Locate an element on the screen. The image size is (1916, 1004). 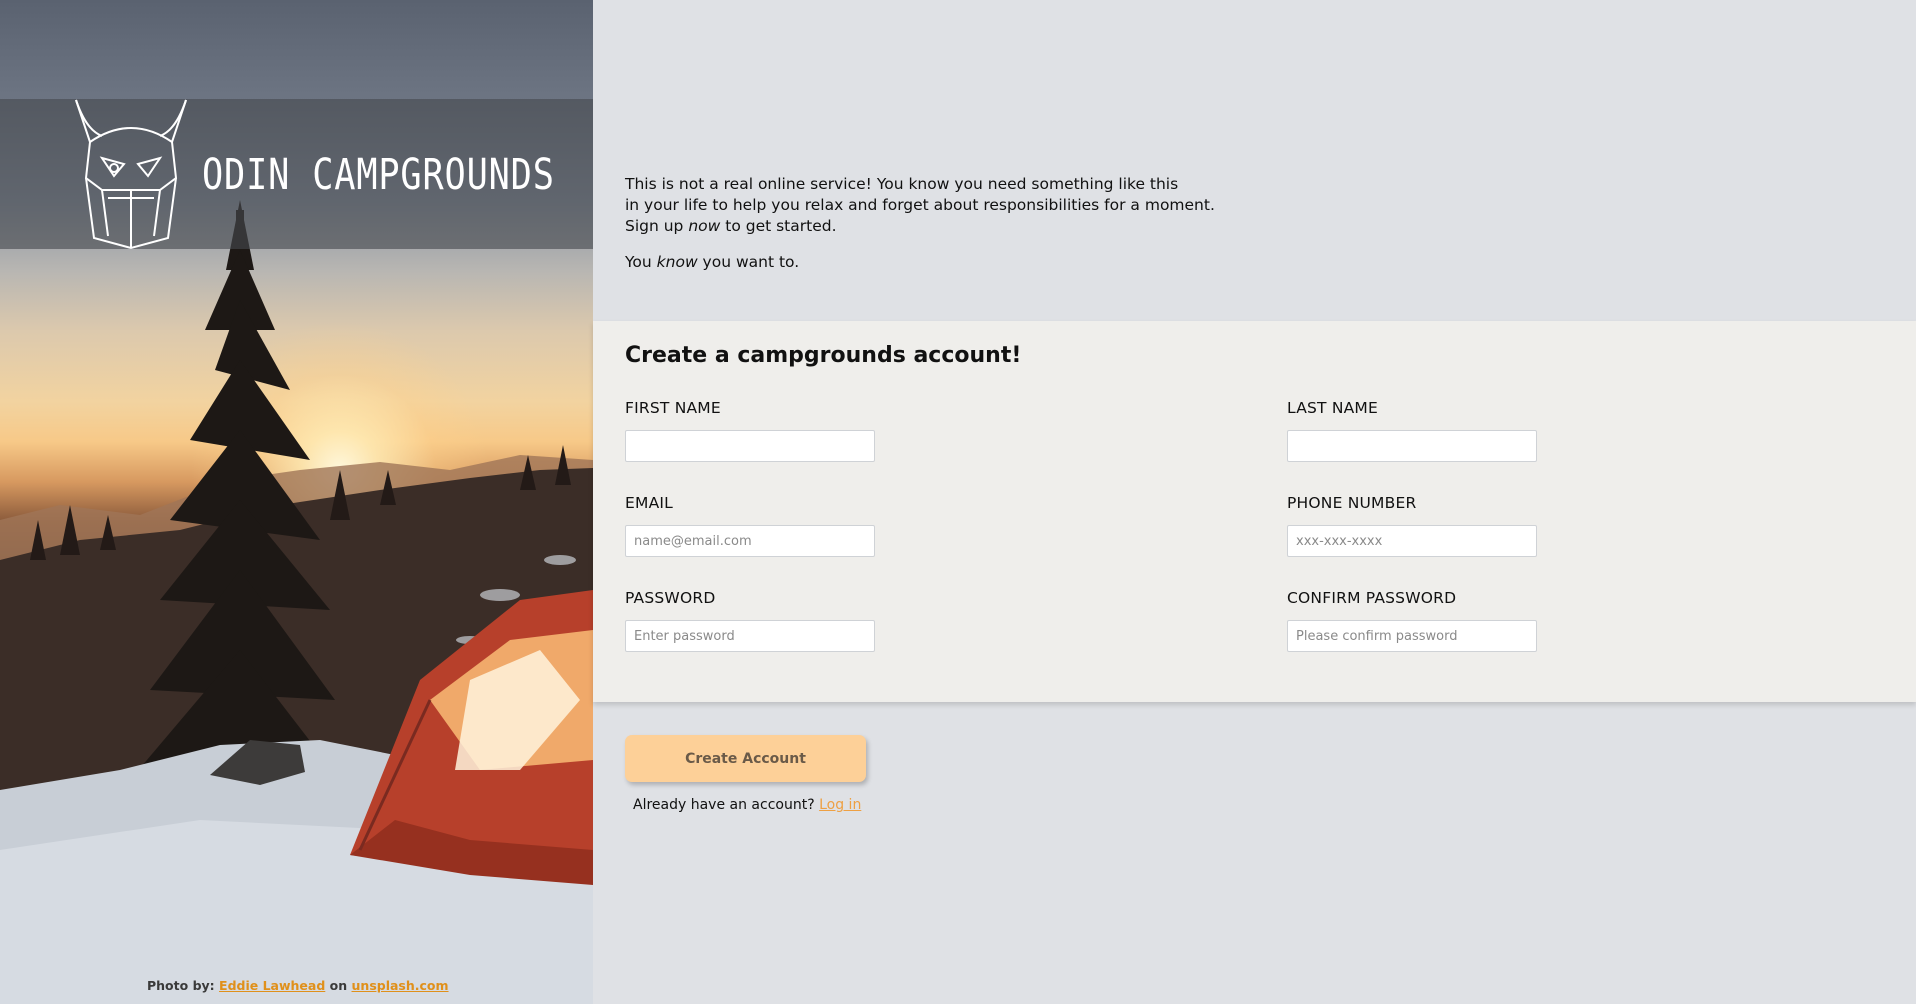
credit-site-link: unsplash.com is located at coordinates (400, 985).